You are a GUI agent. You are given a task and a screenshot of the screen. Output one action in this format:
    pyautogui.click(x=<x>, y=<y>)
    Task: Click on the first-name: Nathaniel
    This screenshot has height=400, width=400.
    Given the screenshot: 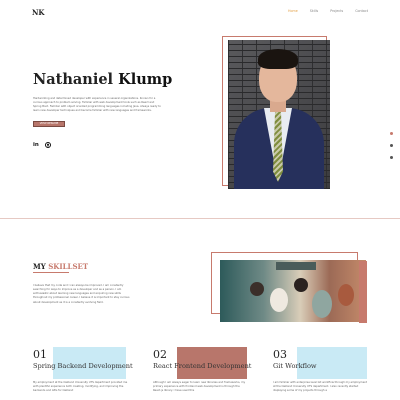 What is the action you would take?
    pyautogui.click(x=73, y=79)
    